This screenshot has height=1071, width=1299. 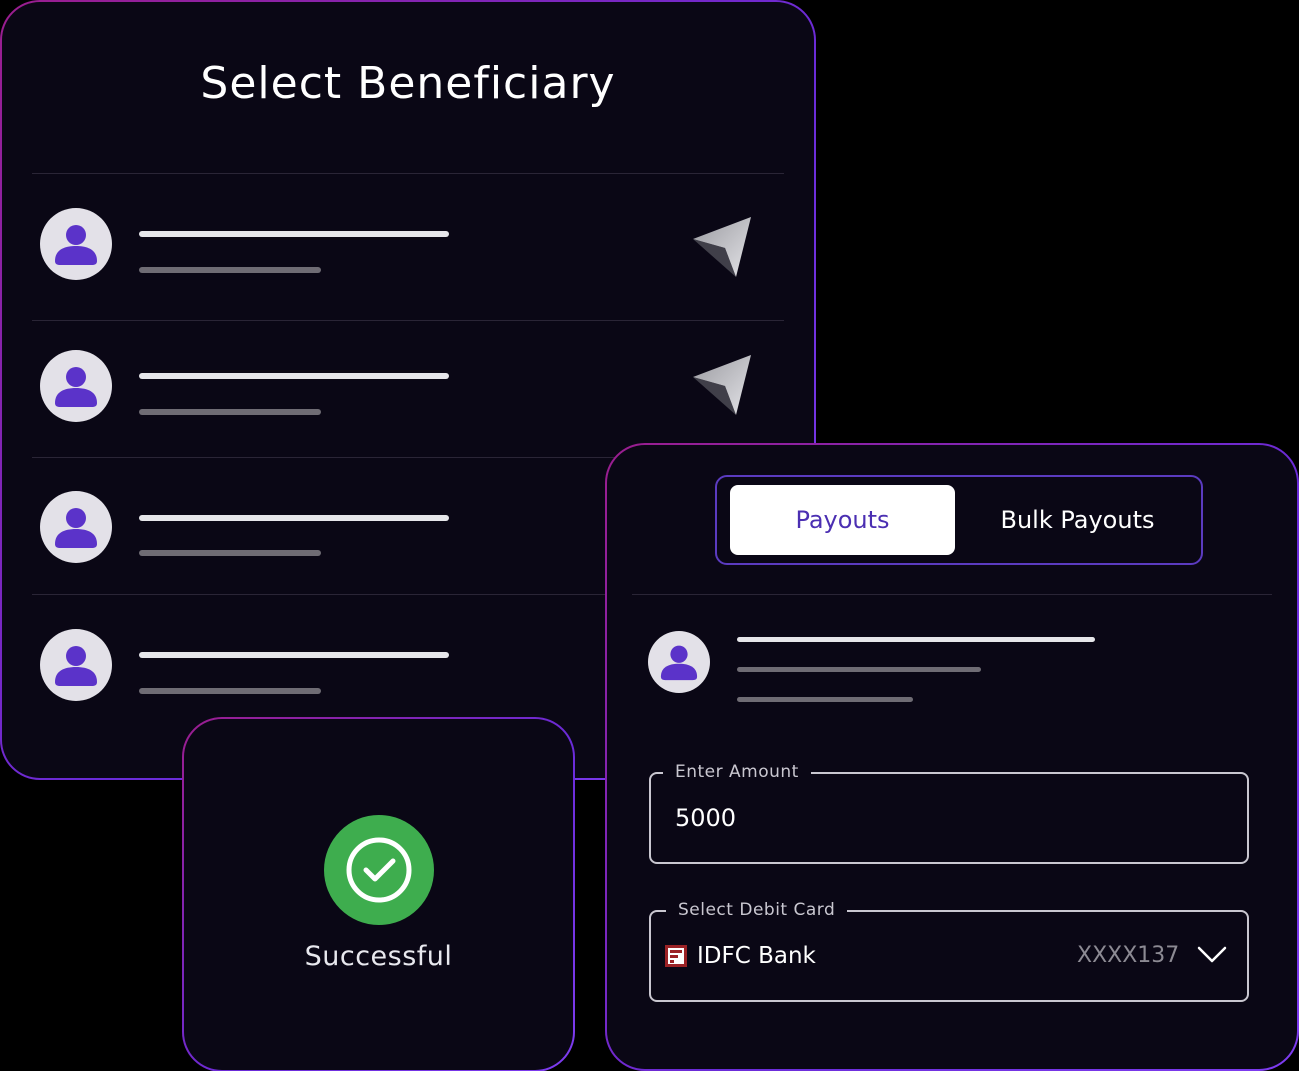 What do you see at coordinates (842, 520) in the screenshot?
I see `tab-payouts: Payouts` at bounding box center [842, 520].